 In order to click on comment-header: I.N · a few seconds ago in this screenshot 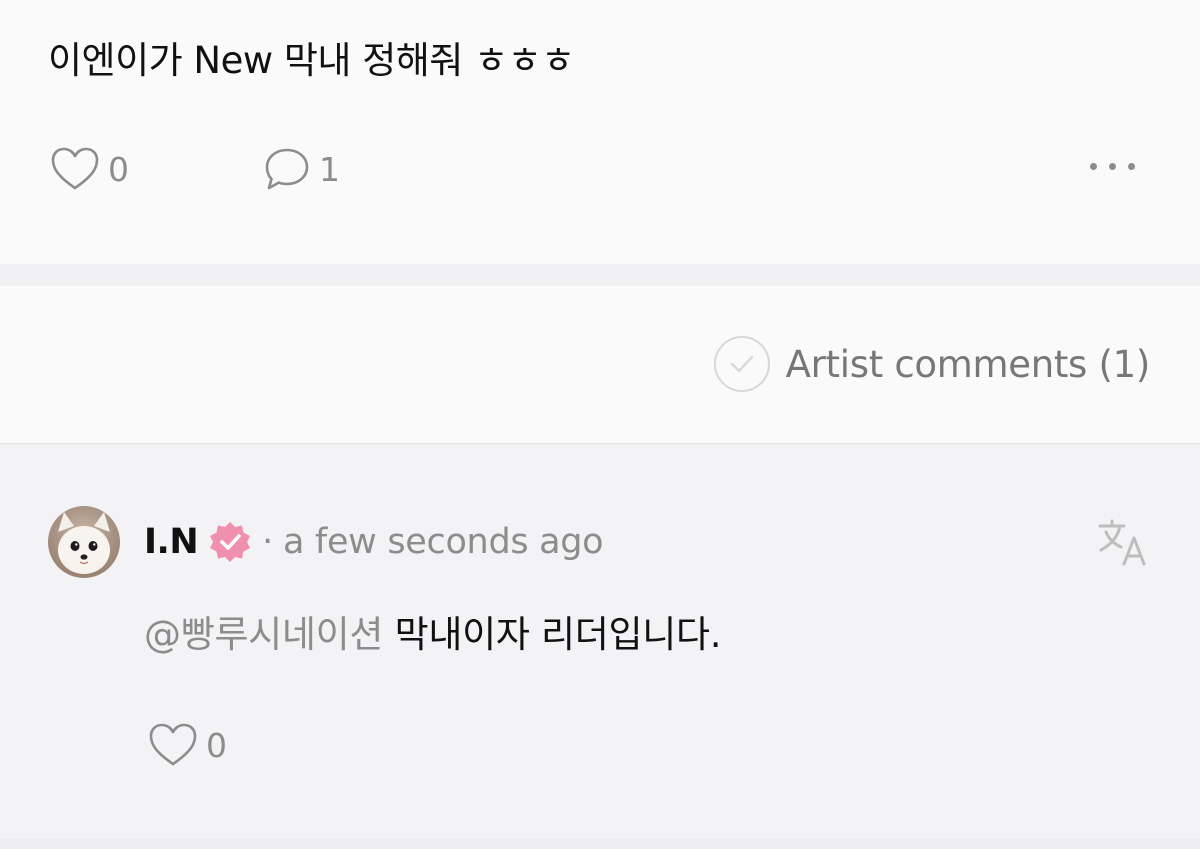, I will do `click(374, 542)`.